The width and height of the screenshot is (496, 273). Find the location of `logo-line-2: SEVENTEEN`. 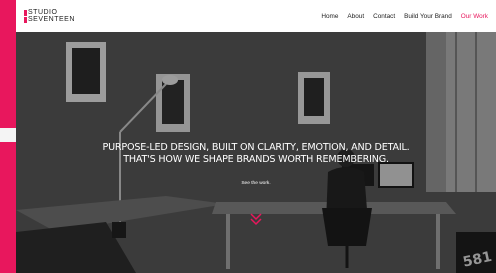

logo-line-2: SEVENTEEN is located at coordinates (49, 19).